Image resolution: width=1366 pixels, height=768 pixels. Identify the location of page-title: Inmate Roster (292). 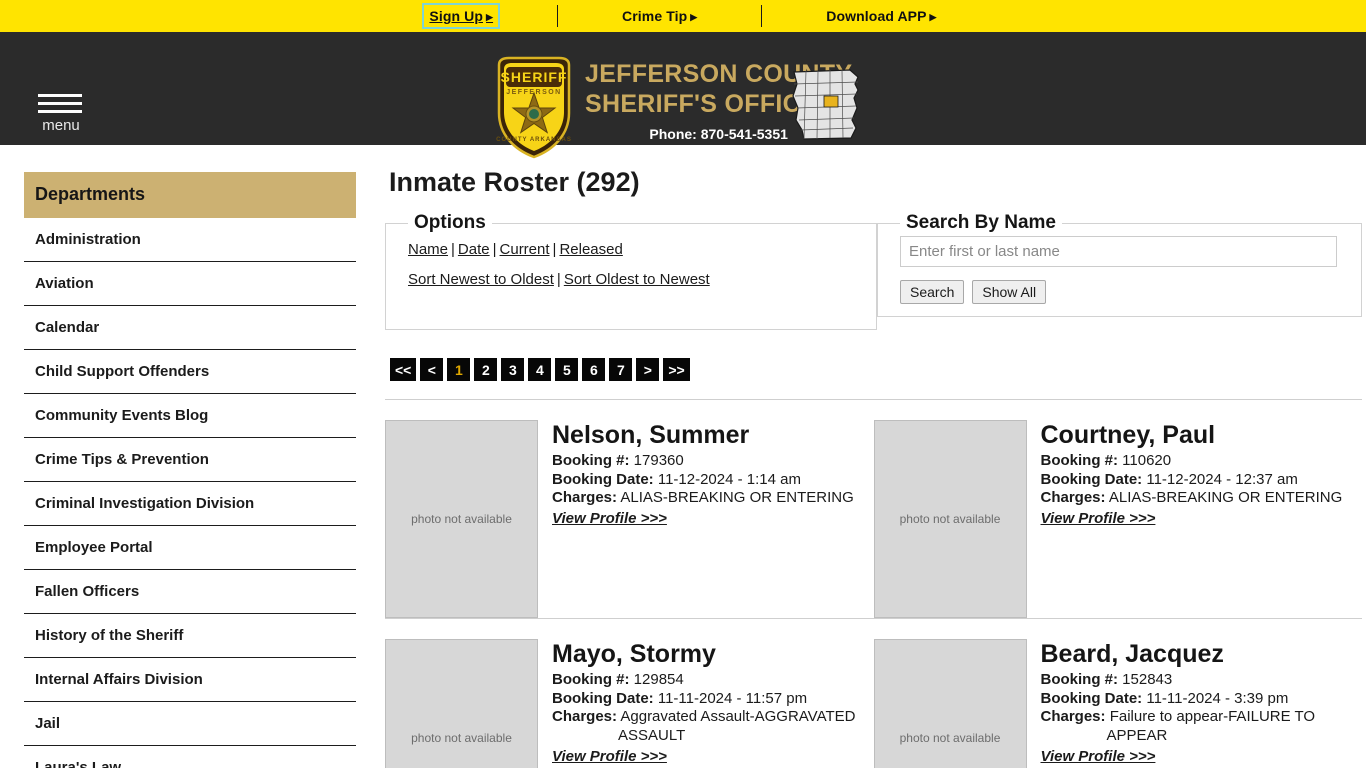
(514, 182).